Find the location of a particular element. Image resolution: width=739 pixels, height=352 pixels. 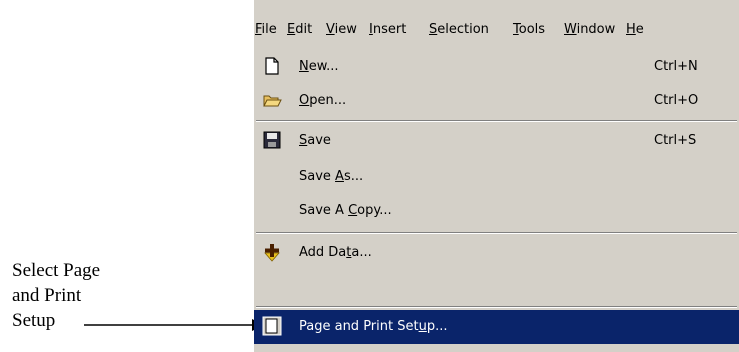

menu-window: Window is located at coordinates (589, 29).